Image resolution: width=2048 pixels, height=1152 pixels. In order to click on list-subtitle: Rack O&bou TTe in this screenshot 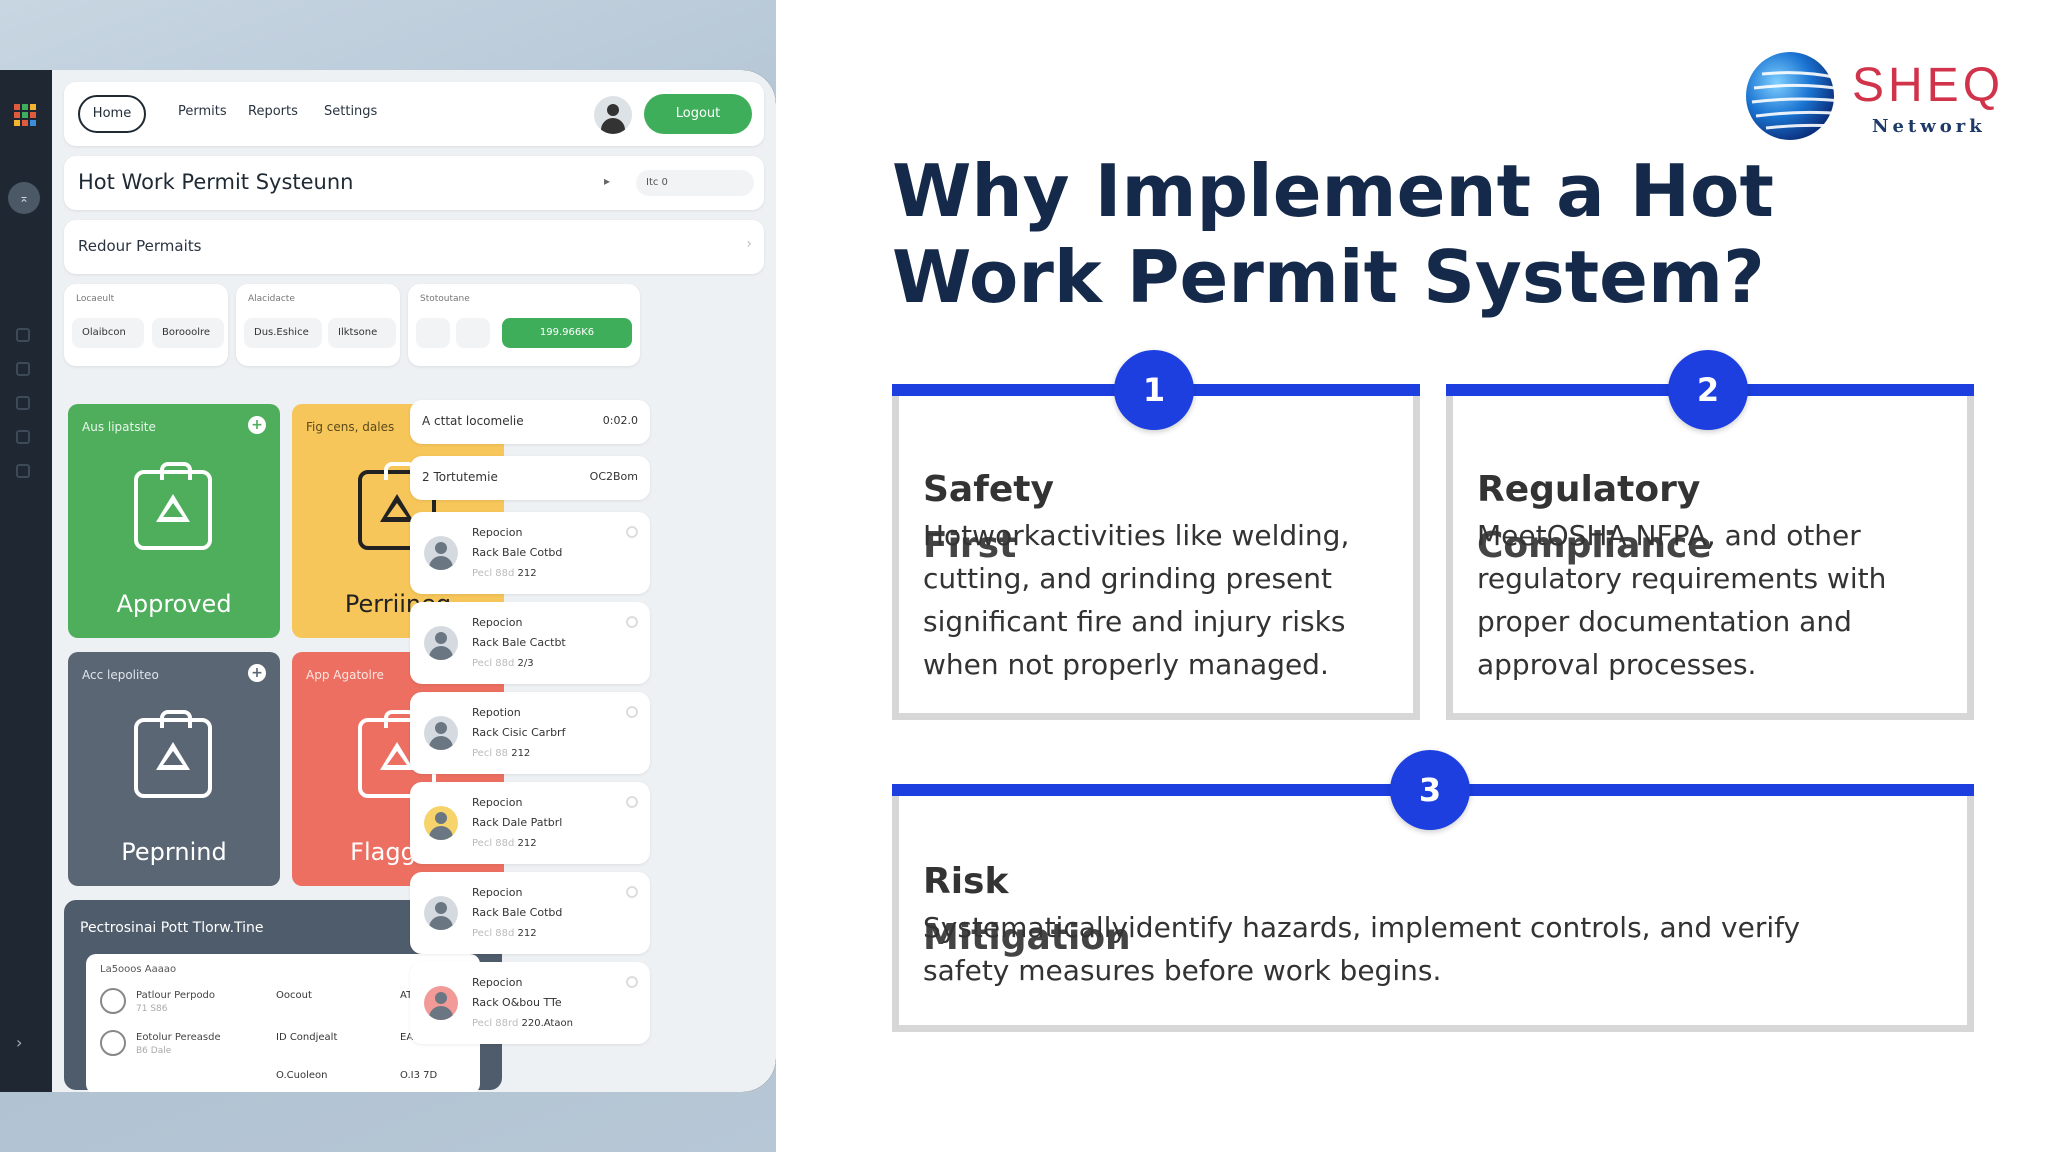, I will do `click(517, 1002)`.